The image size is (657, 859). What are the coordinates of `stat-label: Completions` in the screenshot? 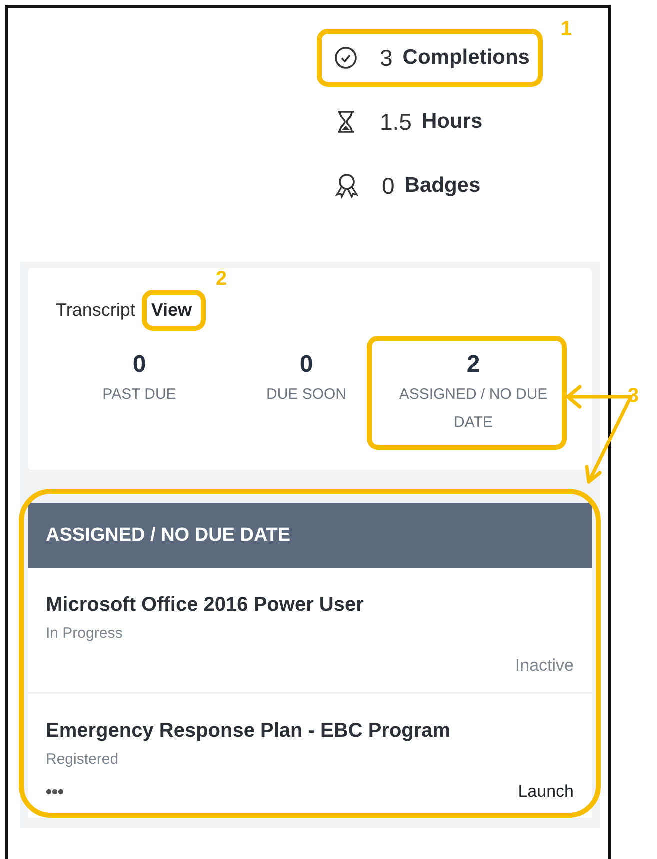 It's located at (466, 58).